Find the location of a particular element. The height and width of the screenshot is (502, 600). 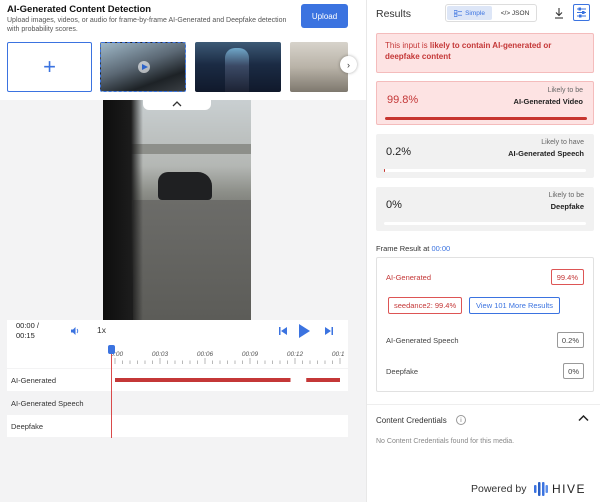

track-label: AI-Generated Speech is located at coordinates (47, 403).